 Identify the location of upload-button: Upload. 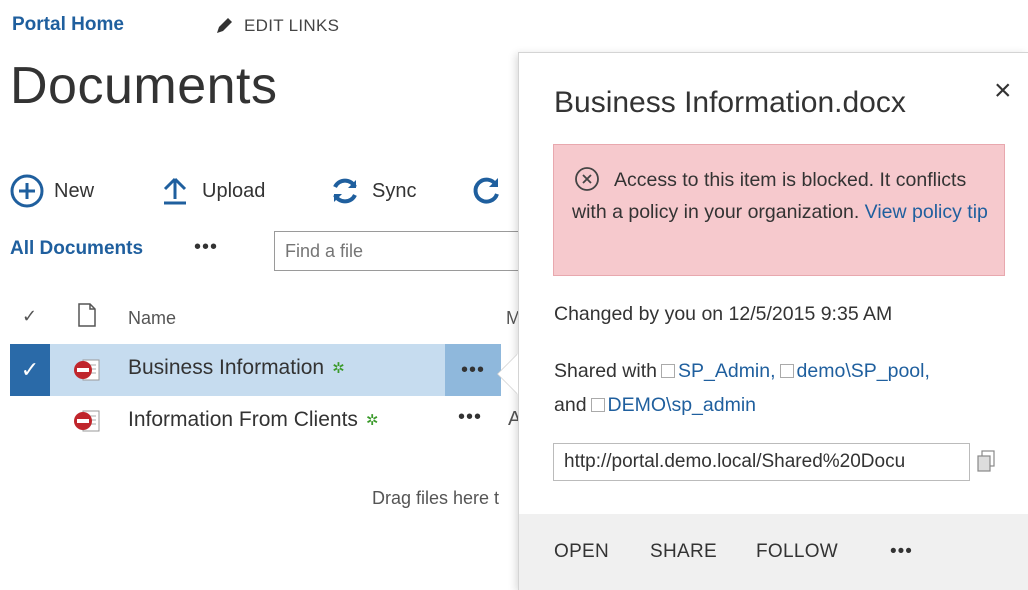
(211, 191).